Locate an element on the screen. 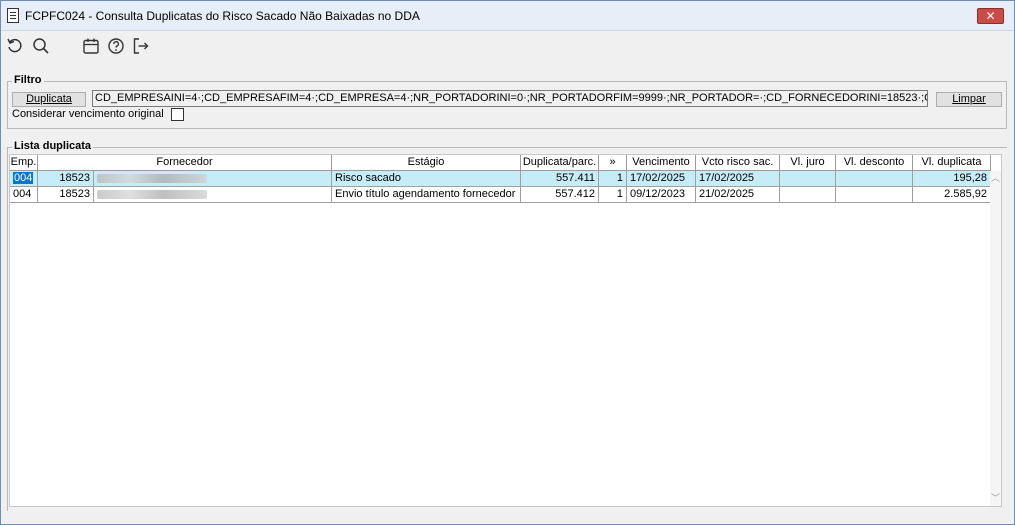 This screenshot has height=525, width=1015. col-juro: Vl. juro is located at coordinates (808, 163).